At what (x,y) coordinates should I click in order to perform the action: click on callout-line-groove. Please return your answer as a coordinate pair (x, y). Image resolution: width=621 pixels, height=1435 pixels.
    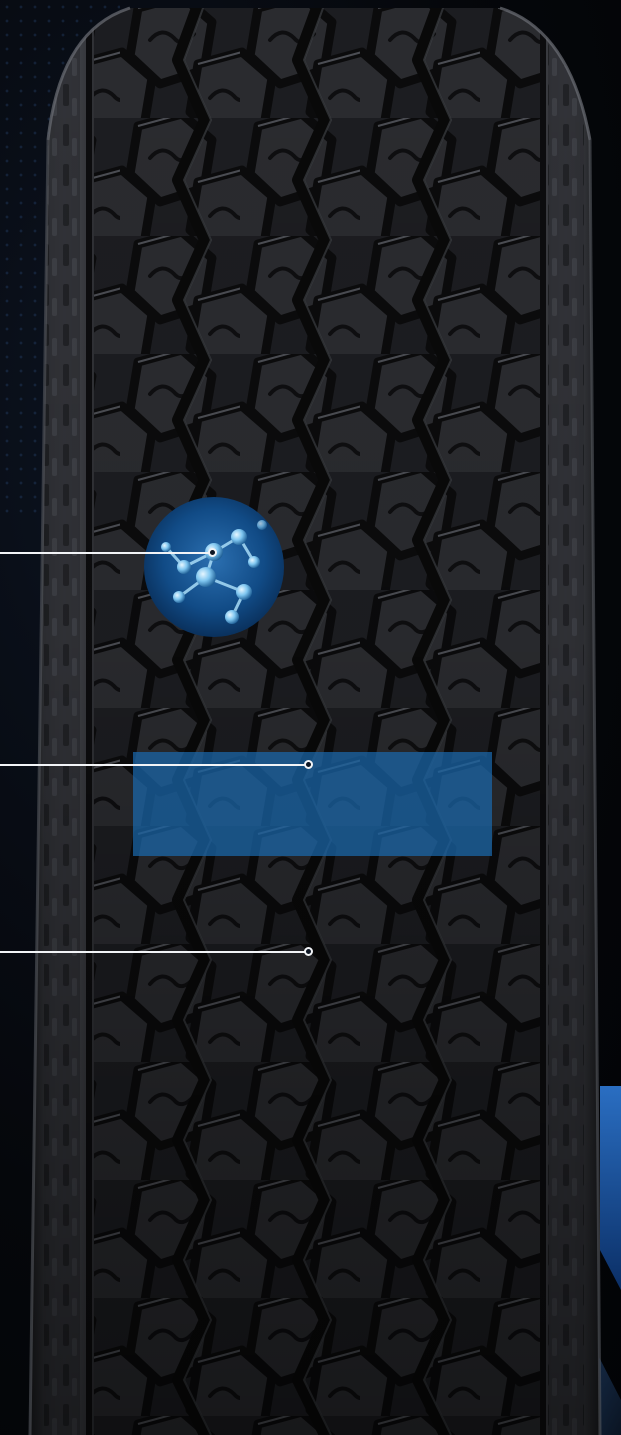
    Looking at the image, I should click on (153, 952).